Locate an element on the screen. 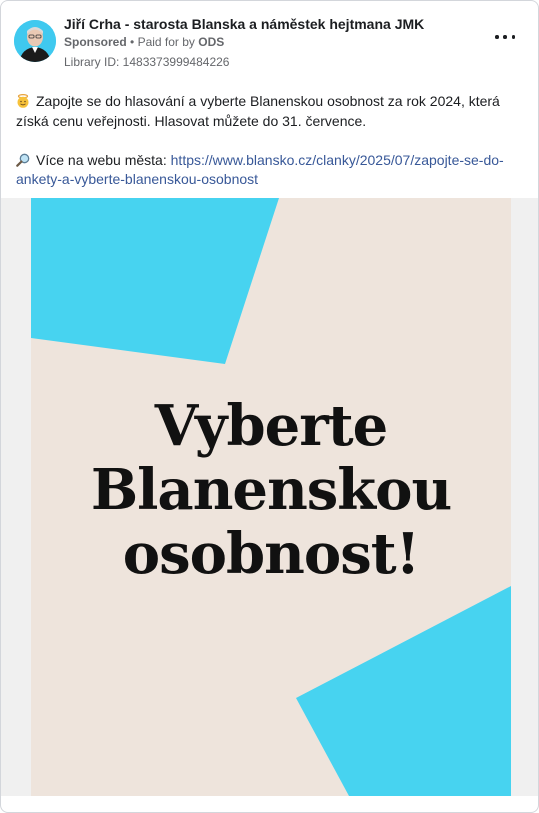 This screenshot has height=813, width=539. author-avatar is located at coordinates (35, 41).